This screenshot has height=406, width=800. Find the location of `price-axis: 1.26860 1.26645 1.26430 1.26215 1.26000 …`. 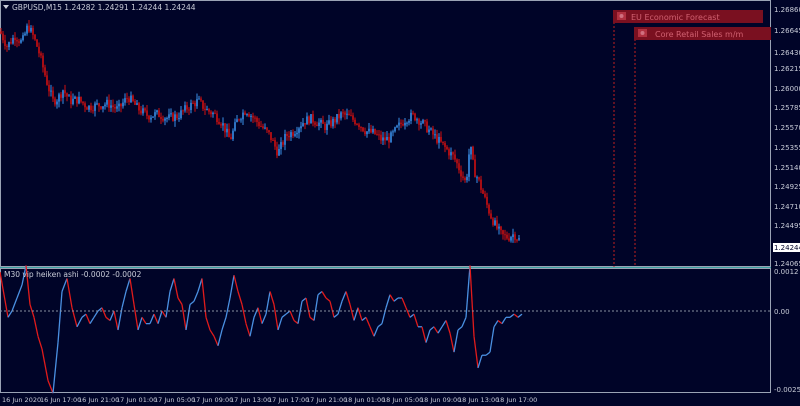

price-axis: 1.26860 1.26645 1.26430 1.26215 1.26000 … is located at coordinates (787, 137).